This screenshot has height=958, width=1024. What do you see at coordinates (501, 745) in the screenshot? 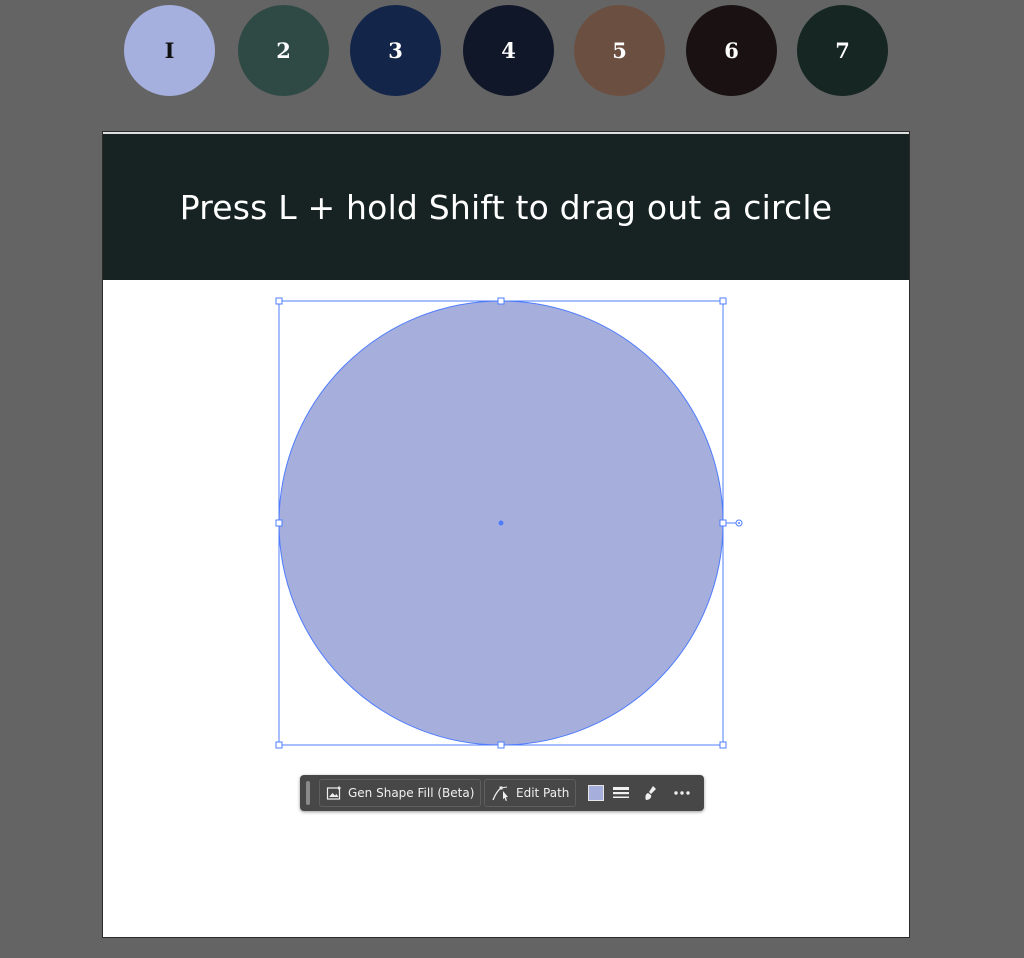
I see `resize-handle-bottom` at bounding box center [501, 745].